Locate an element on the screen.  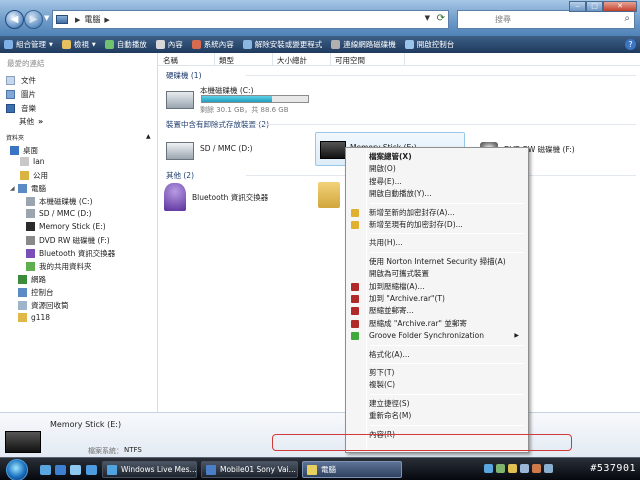
watermark: #537901 is located at coordinates (613, 468).